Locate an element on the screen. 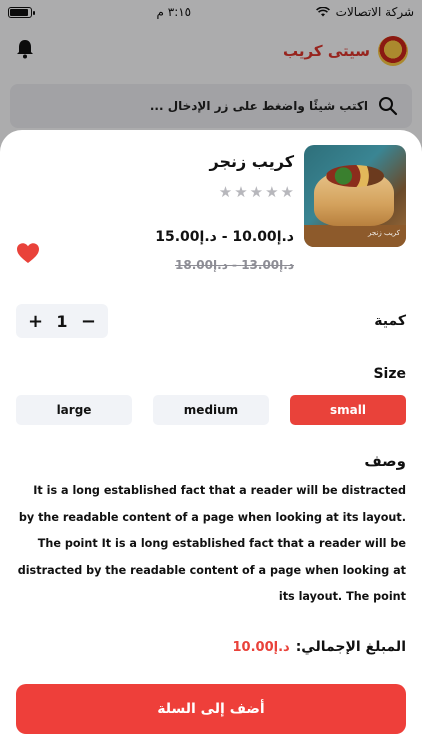 This screenshot has width=422, height=750. rating-stars: ★ ★ ★ ★ ★ is located at coordinates (256, 192).